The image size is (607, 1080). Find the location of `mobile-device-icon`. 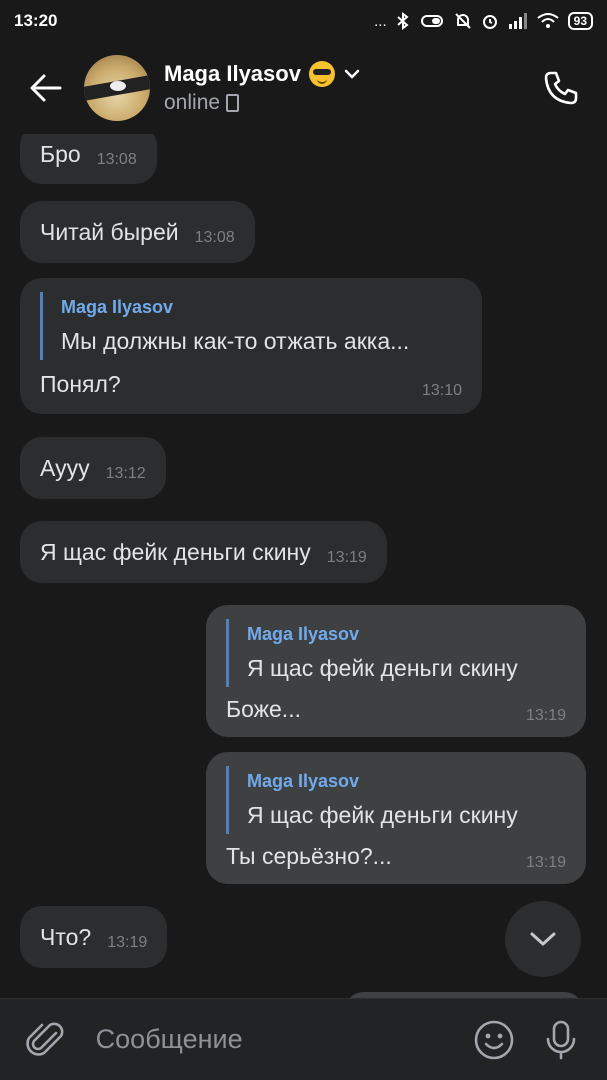

mobile-device-icon is located at coordinates (233, 103).